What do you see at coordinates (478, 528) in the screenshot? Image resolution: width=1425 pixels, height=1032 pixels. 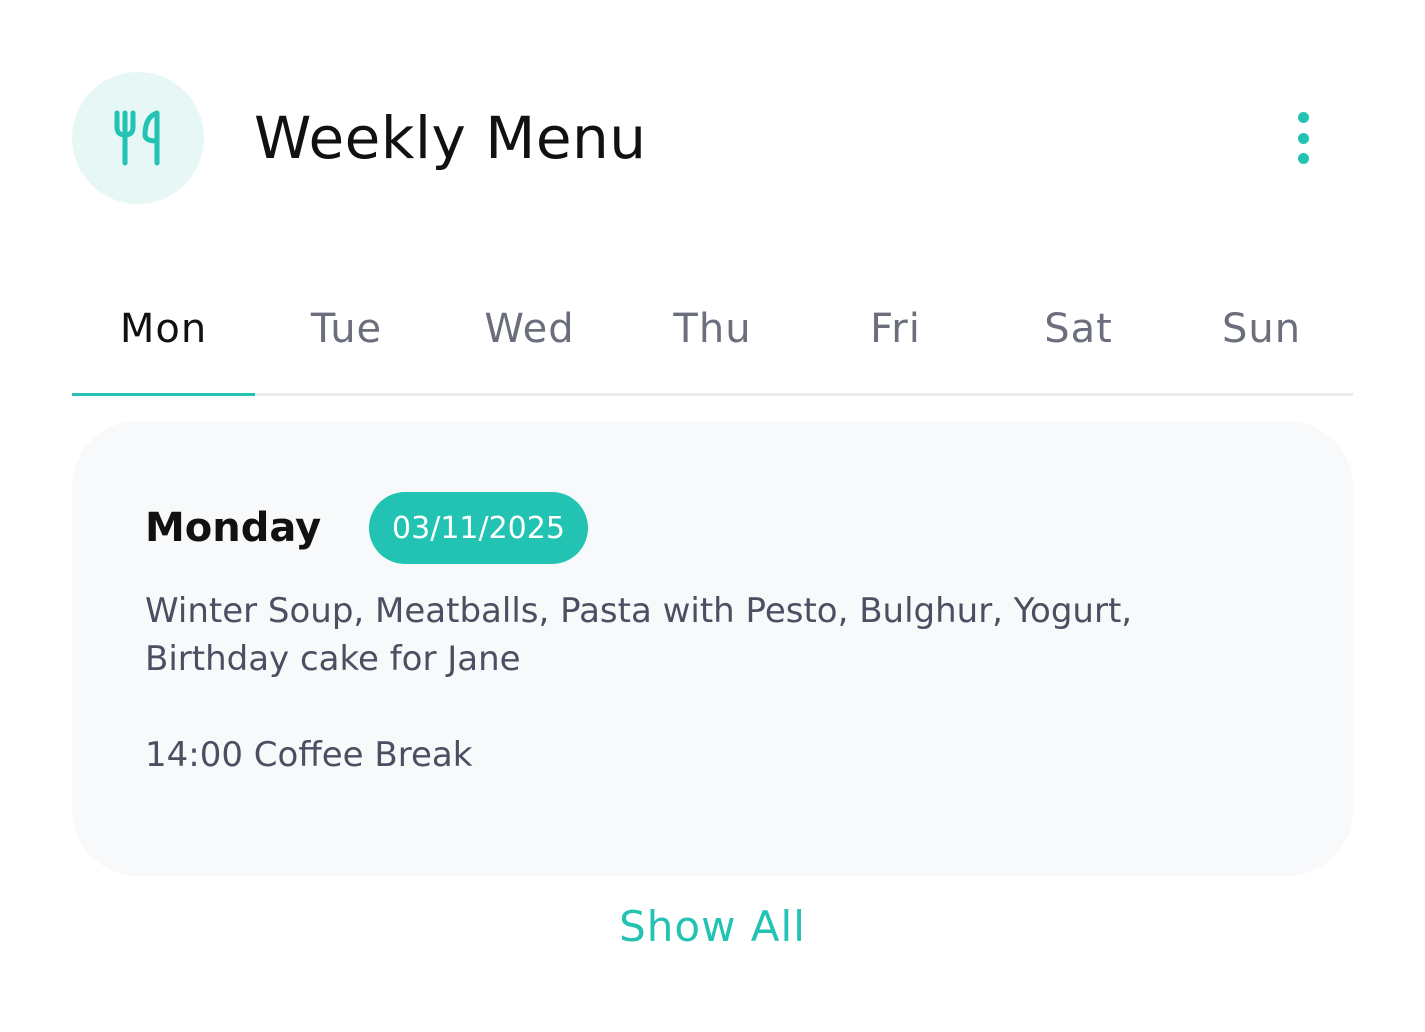 I see `date-badge: 03/11/2025` at bounding box center [478, 528].